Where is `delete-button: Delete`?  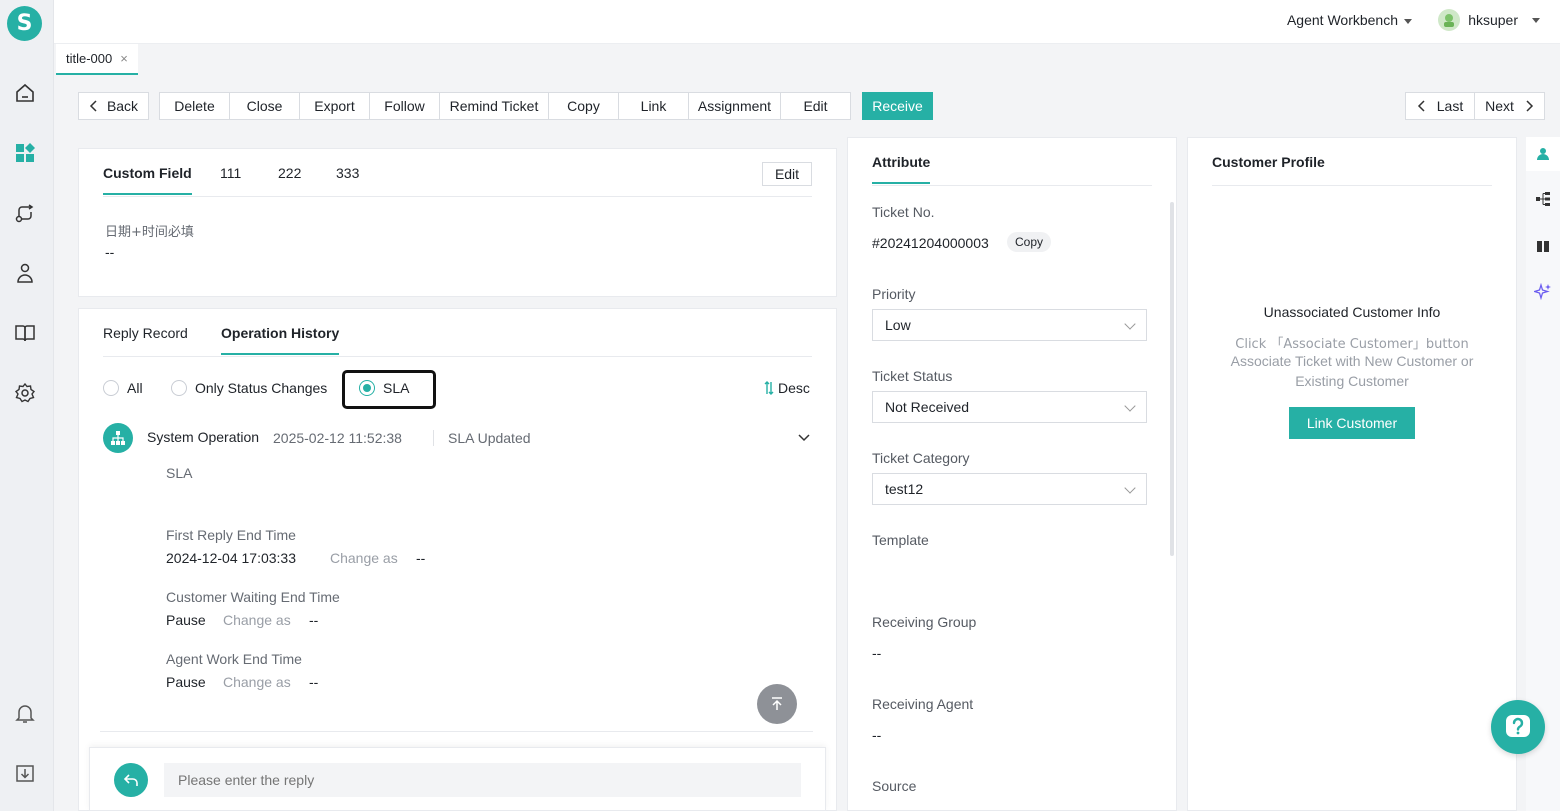
delete-button: Delete is located at coordinates (194, 106).